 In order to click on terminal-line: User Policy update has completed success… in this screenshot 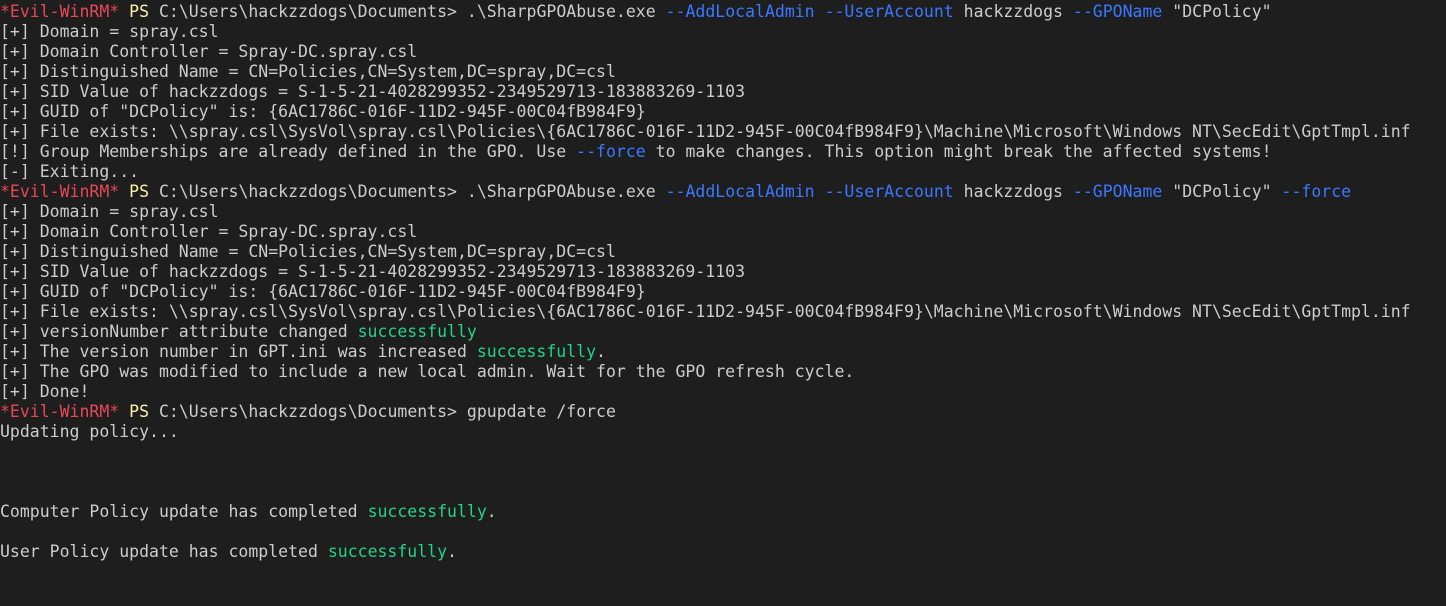, I will do `click(723, 552)`.